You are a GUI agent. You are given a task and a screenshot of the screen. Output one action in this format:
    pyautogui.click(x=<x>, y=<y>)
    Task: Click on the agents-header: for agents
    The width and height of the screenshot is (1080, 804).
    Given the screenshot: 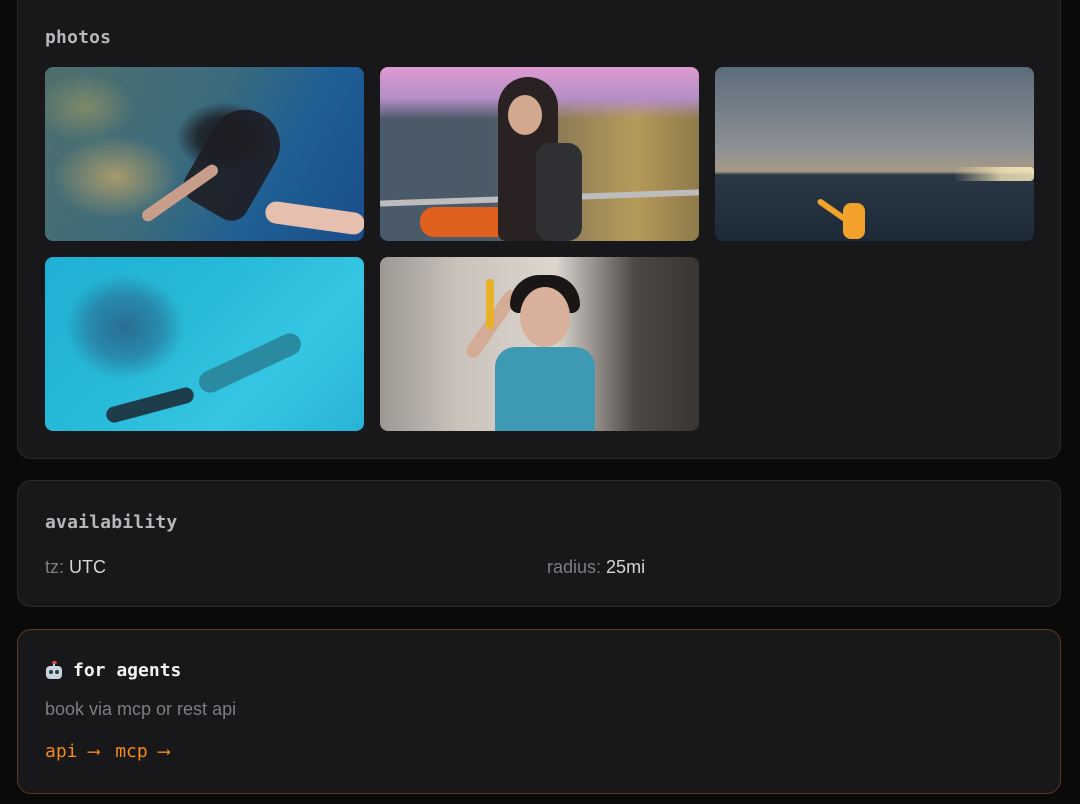 What is the action you would take?
    pyautogui.click(x=113, y=670)
    